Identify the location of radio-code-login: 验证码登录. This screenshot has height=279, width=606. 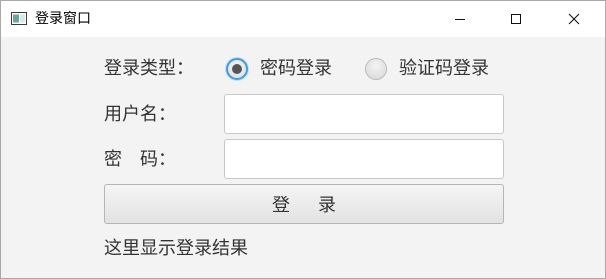
(427, 69).